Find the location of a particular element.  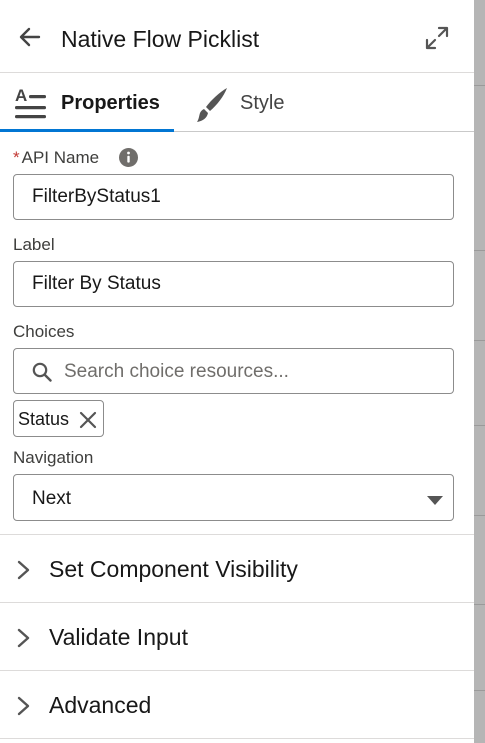

choices-search-box is located at coordinates (233, 371).